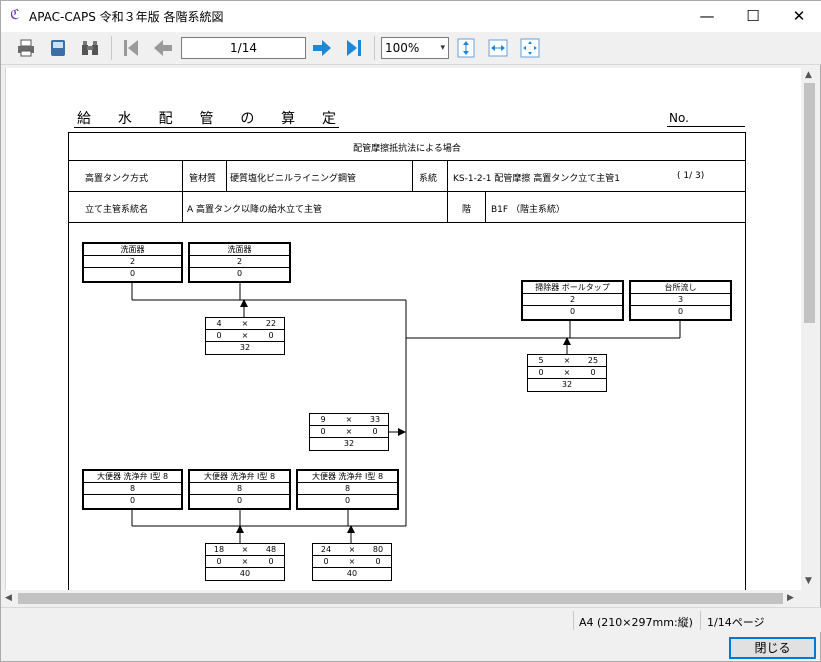 This screenshot has height=662, width=821. What do you see at coordinates (352, 562) in the screenshot?
I see `calc-box: 24 × 80 0 × 0 40` at bounding box center [352, 562].